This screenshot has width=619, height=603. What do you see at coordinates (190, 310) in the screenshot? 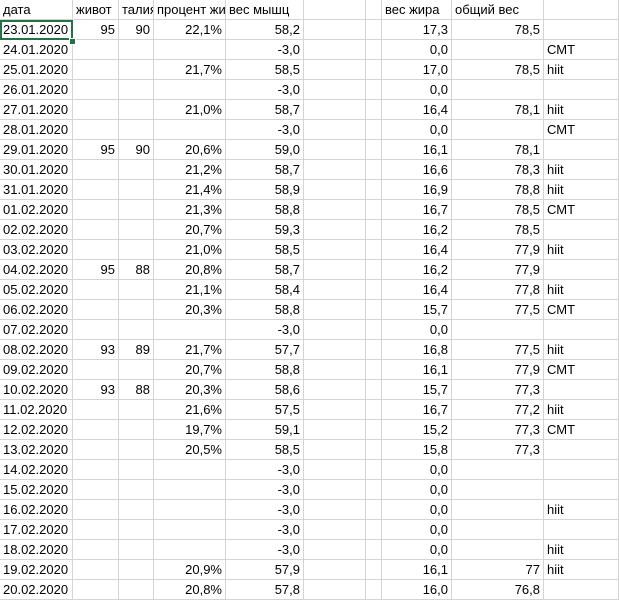
I see `fat-percent-cell: 20,3%` at bounding box center [190, 310].